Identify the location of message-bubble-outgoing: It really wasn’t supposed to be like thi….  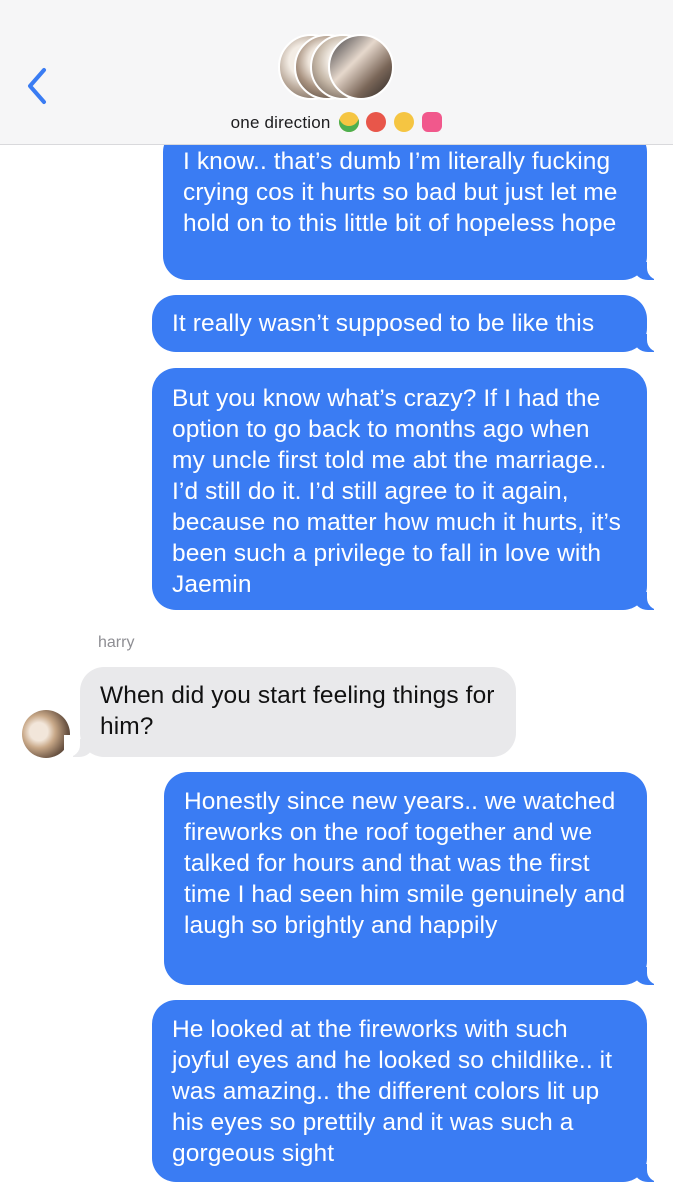
(407, 323).